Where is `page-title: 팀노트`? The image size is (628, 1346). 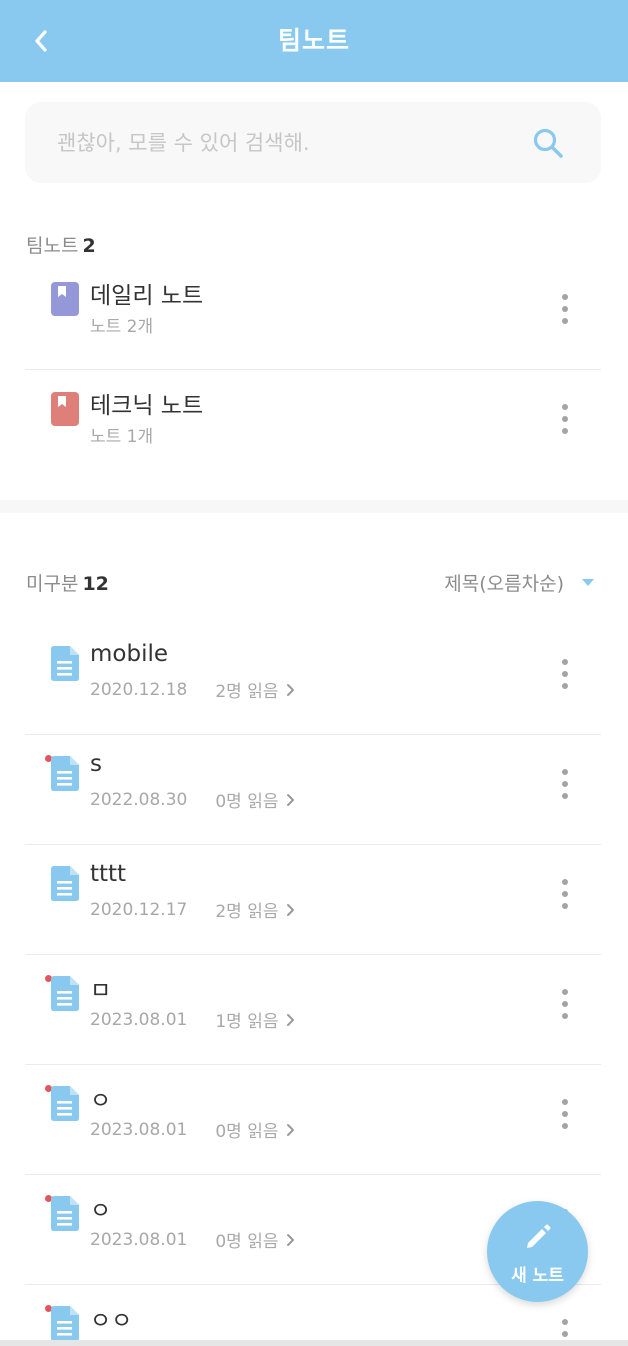
page-title: 팀노트 is located at coordinates (313, 40).